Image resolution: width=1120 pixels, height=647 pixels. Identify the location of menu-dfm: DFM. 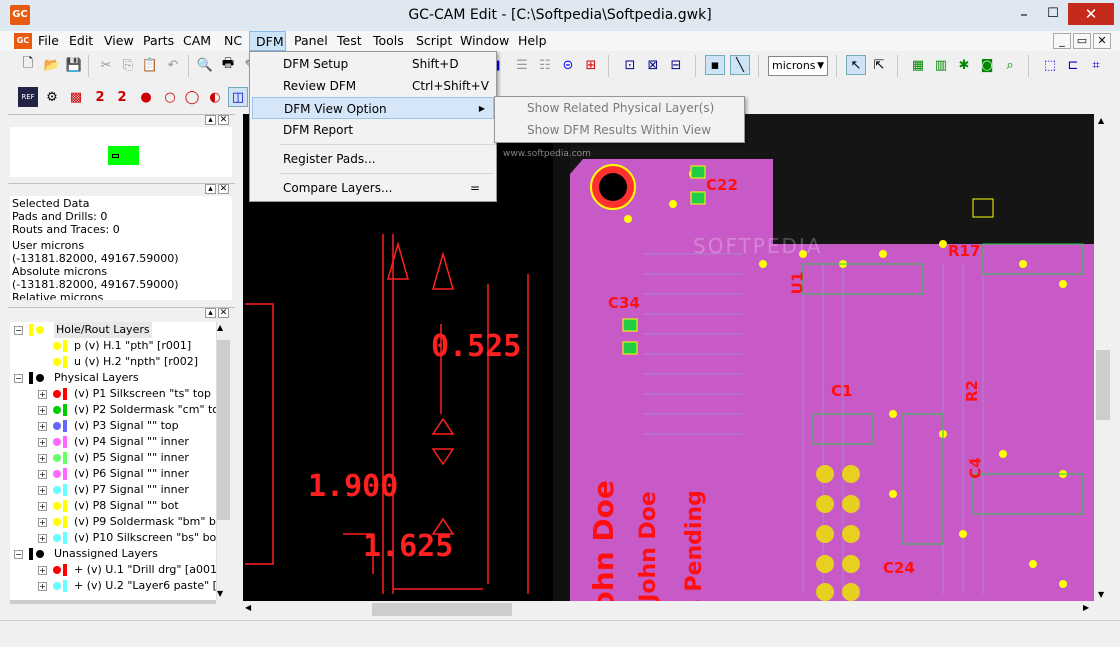
(267, 41).